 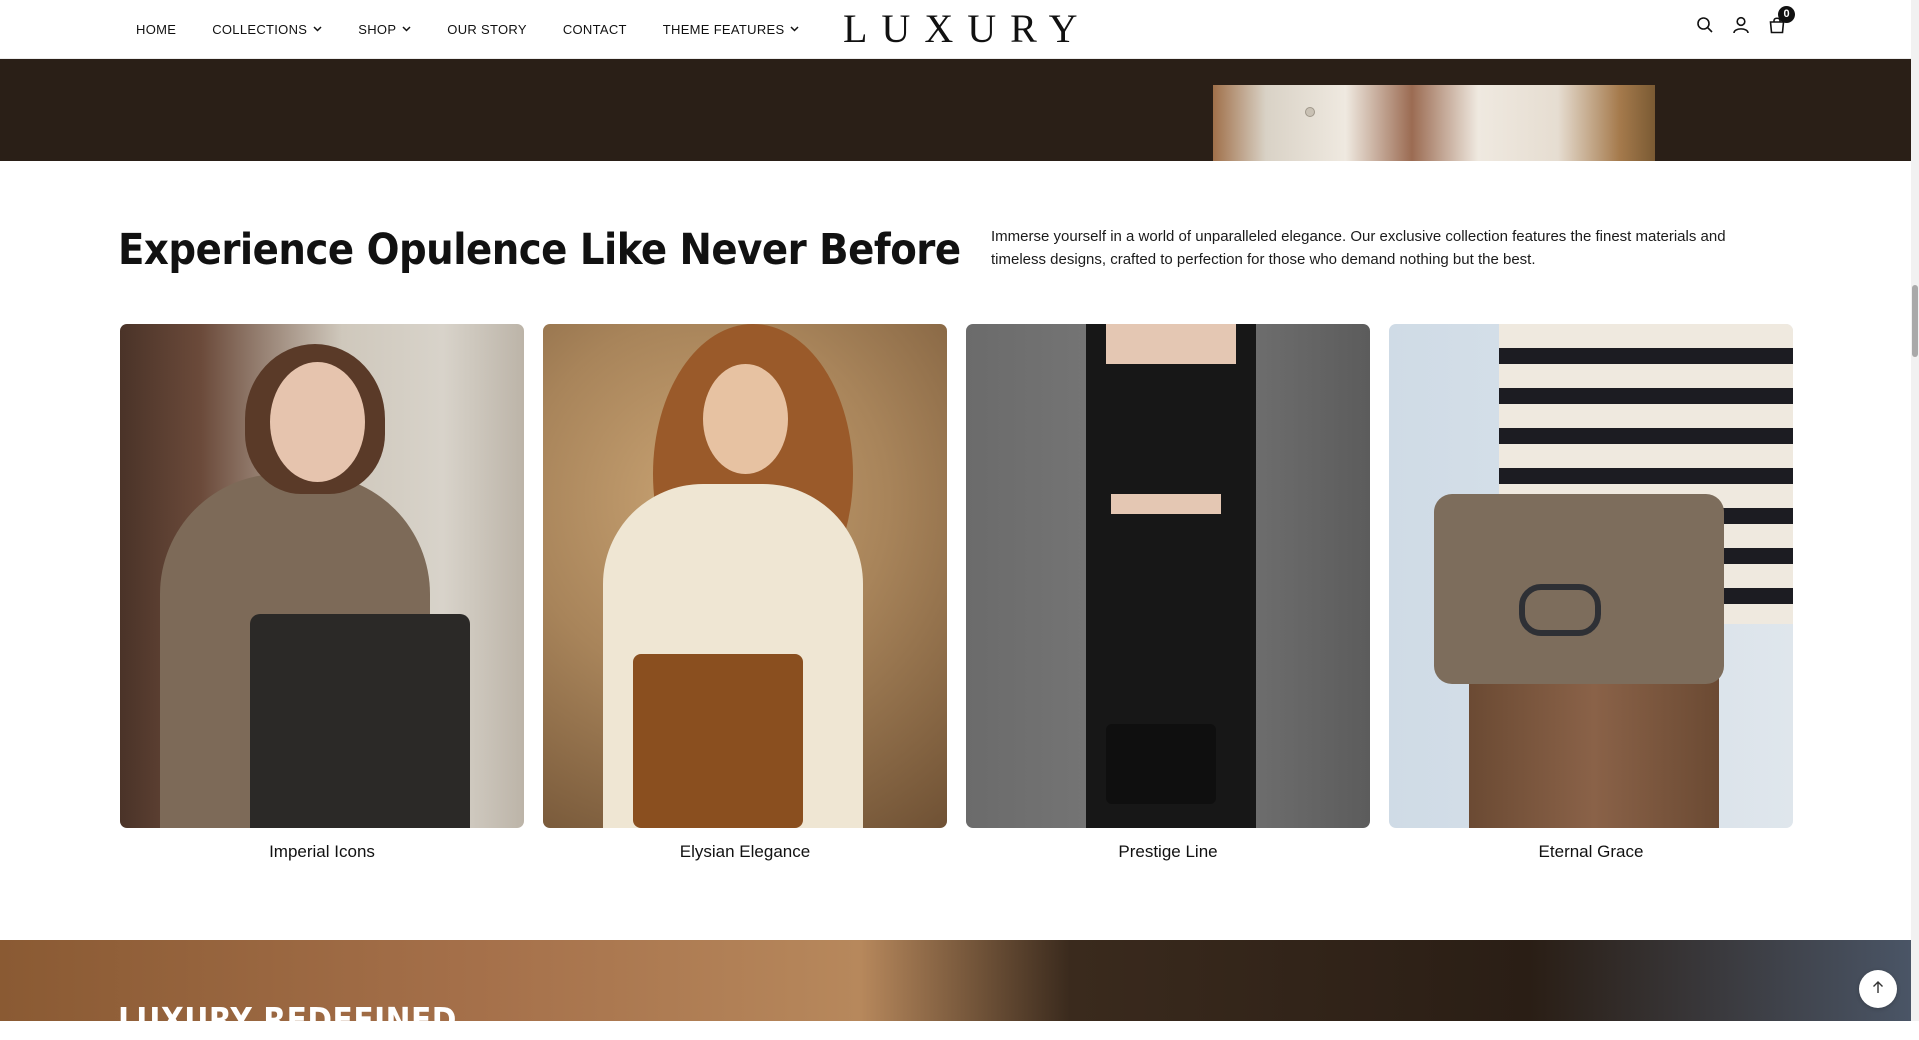 What do you see at coordinates (1786, 14) in the screenshot?
I see `cart-count-badge: 0` at bounding box center [1786, 14].